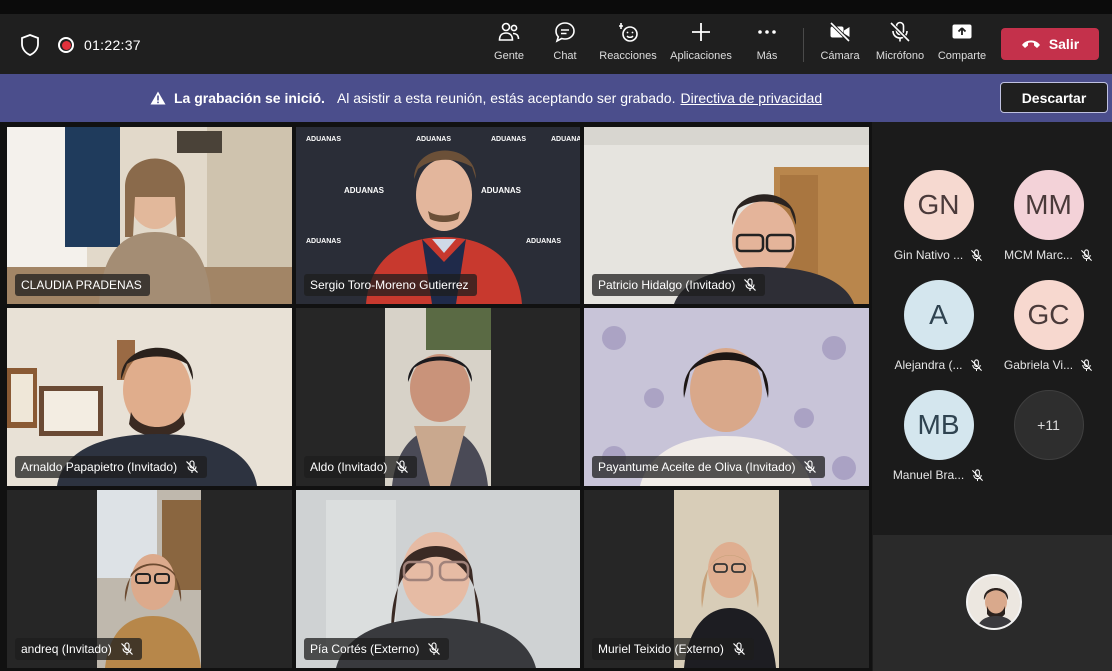 This screenshot has width=1112, height=671. Describe the element at coordinates (1054, 97) in the screenshot. I see `dismiss-banner-button: Descartar` at that location.